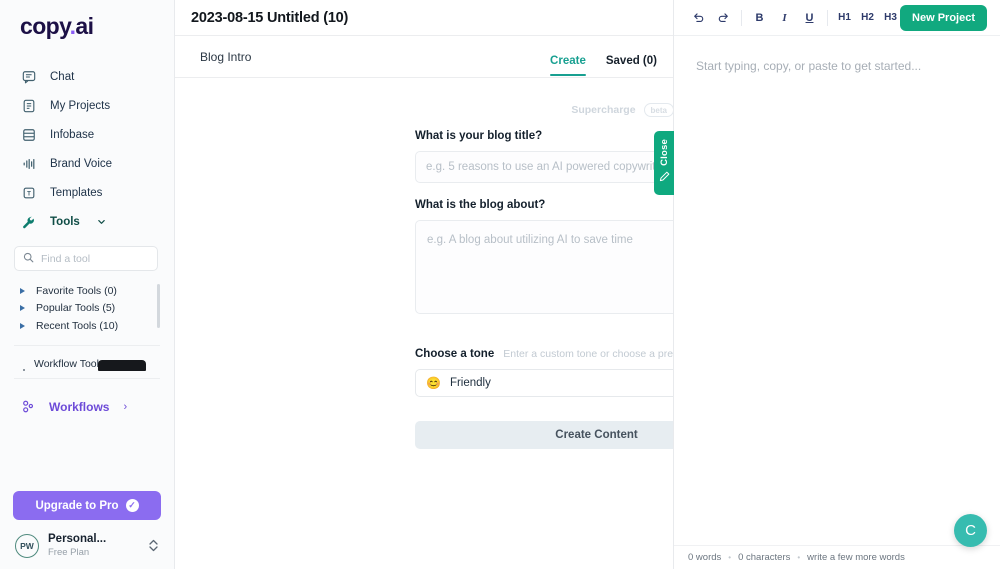 The height and width of the screenshot is (569, 1000). I want to click on supercharge-label: Supercharge, so click(603, 110).